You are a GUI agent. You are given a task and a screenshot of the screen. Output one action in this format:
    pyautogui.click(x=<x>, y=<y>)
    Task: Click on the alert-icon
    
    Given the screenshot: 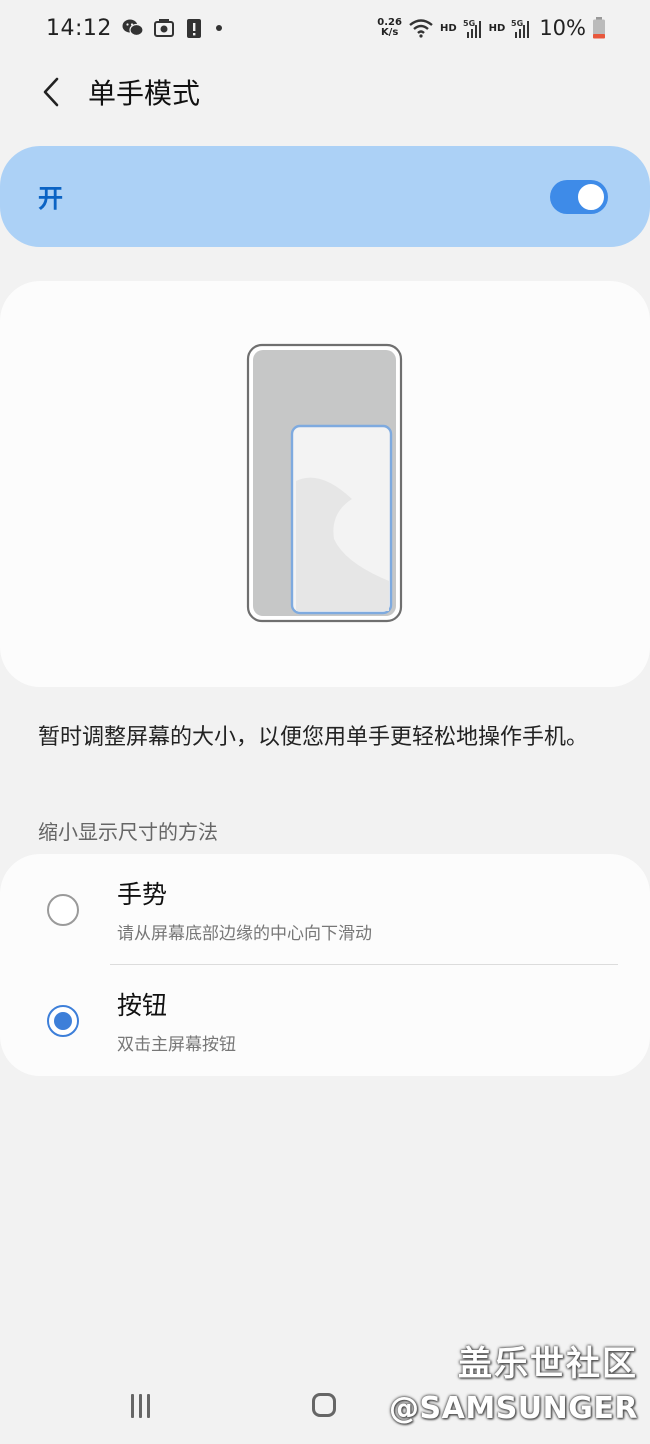 What is the action you would take?
    pyautogui.click(x=194, y=28)
    